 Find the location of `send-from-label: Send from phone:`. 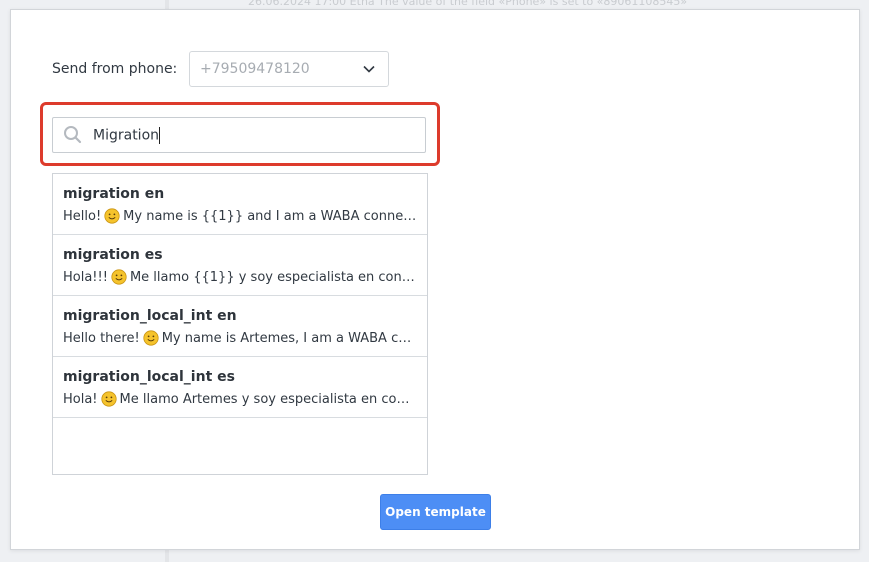

send-from-label: Send from phone: is located at coordinates (115, 69).